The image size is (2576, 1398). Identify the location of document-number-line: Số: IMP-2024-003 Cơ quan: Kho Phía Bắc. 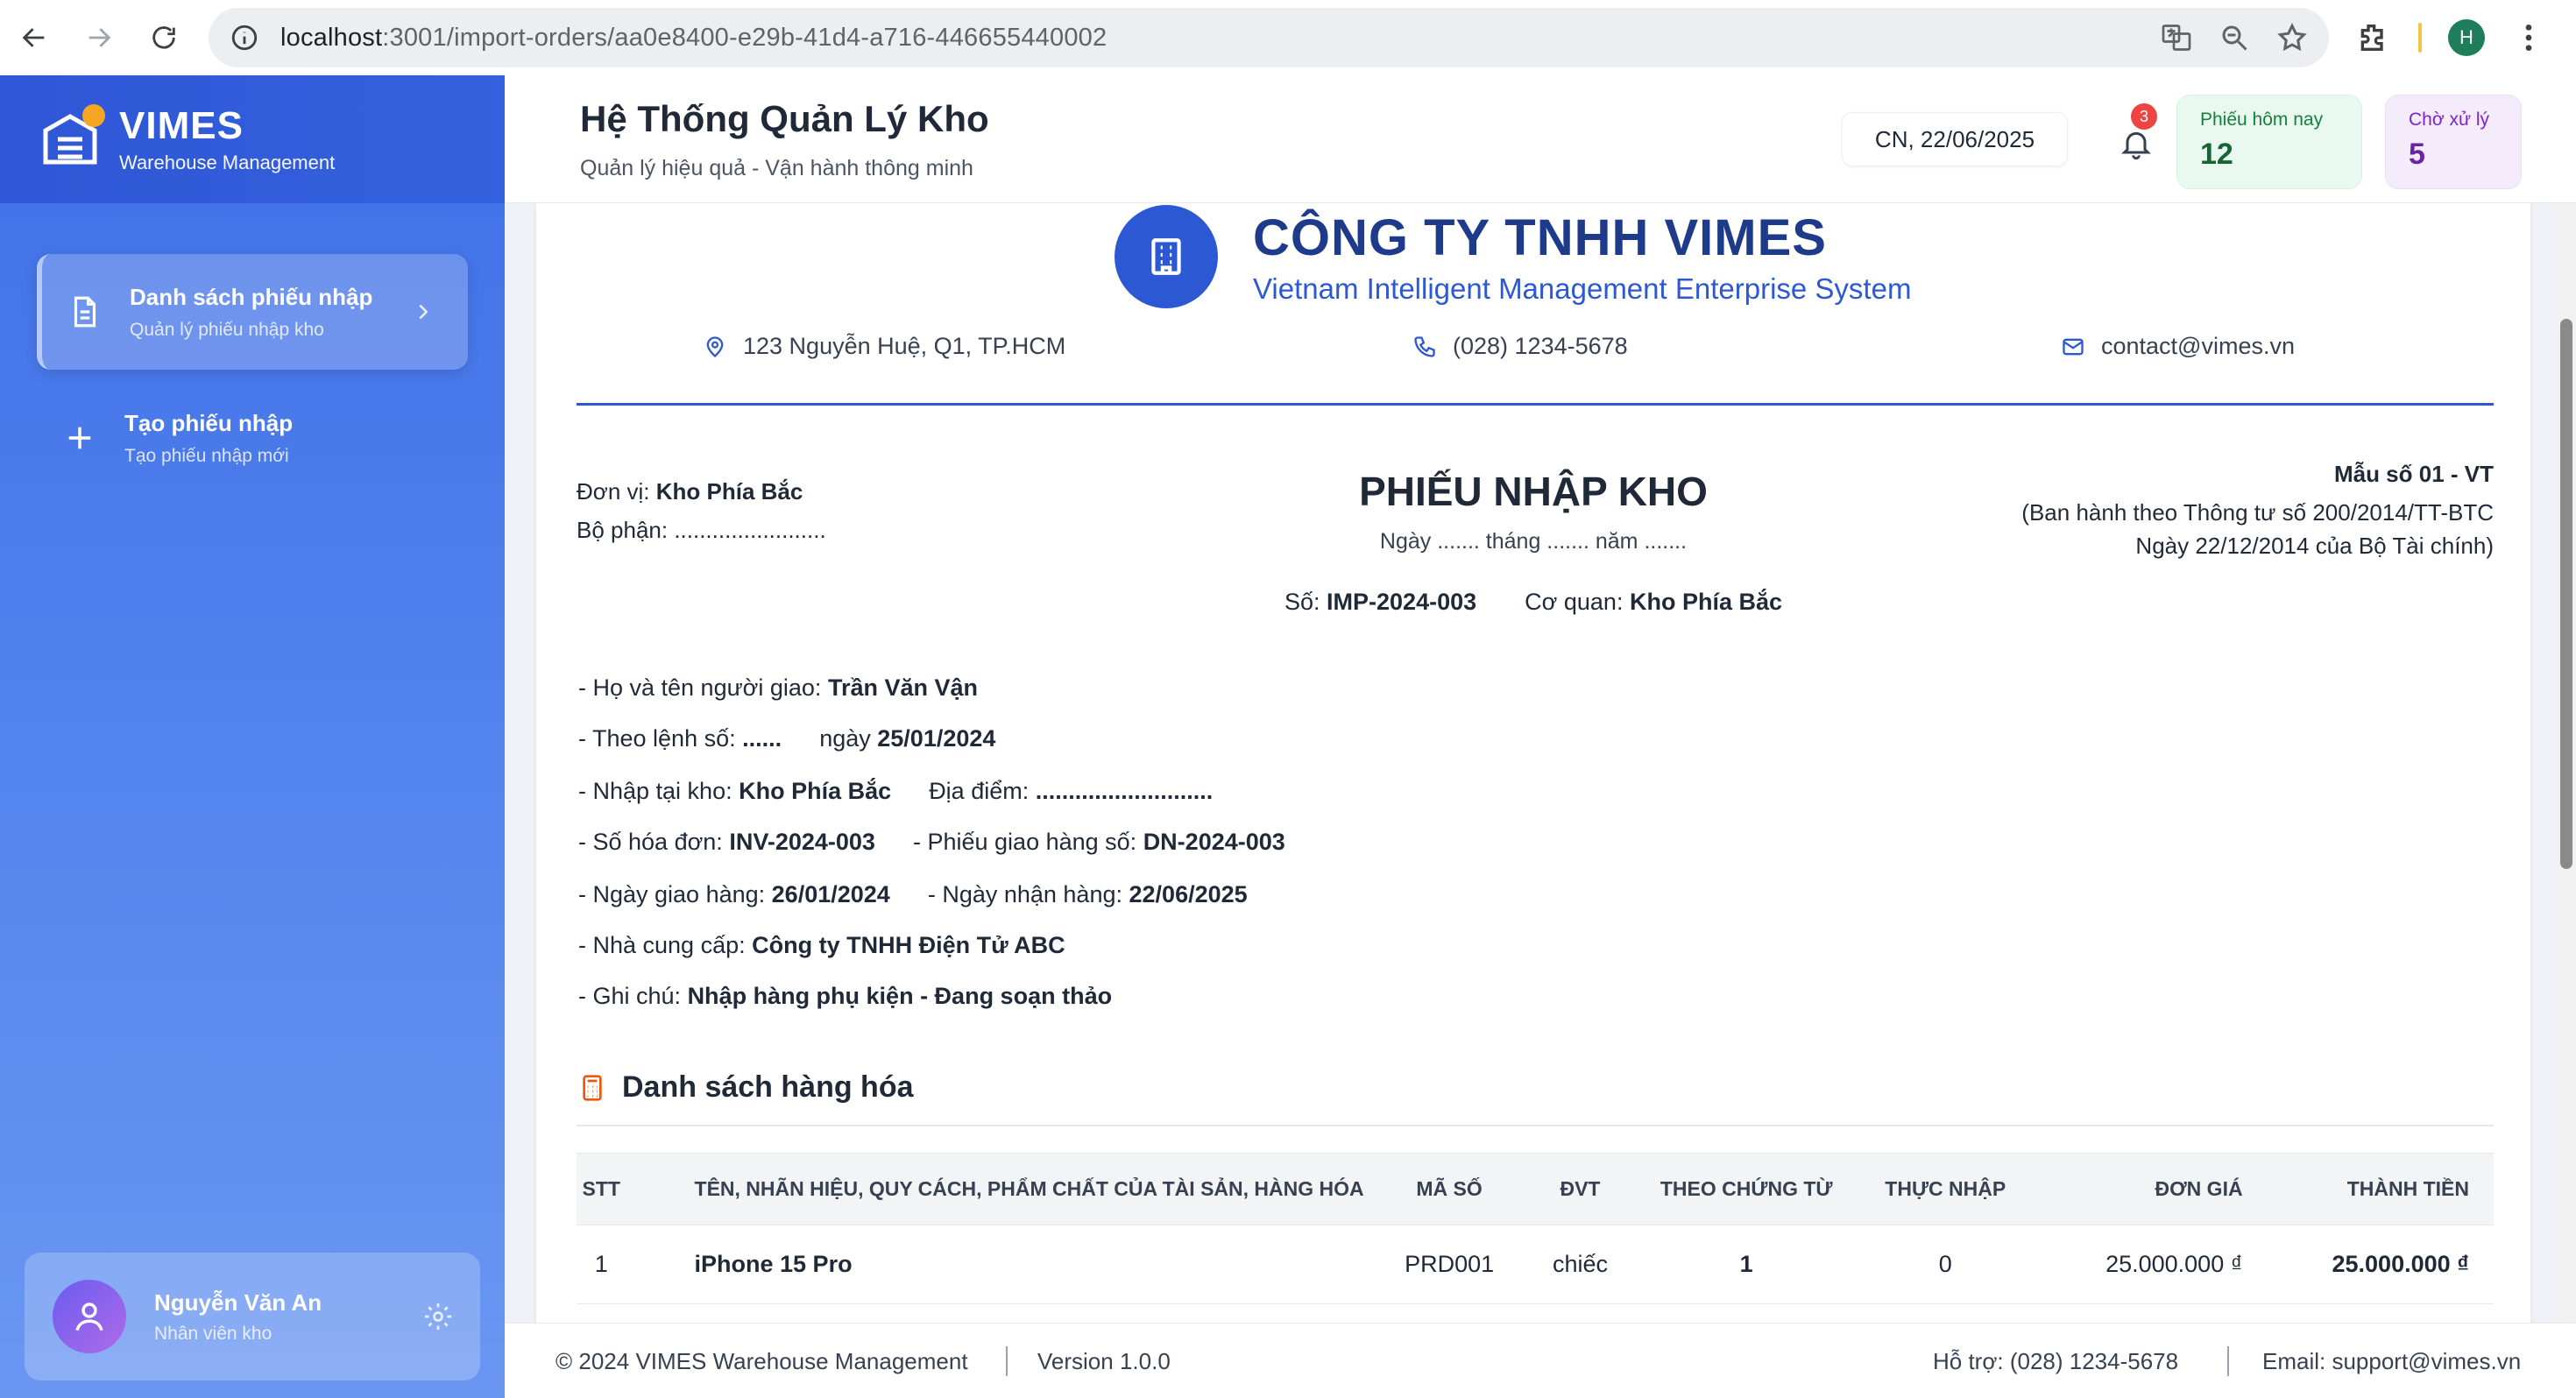
(1533, 602).